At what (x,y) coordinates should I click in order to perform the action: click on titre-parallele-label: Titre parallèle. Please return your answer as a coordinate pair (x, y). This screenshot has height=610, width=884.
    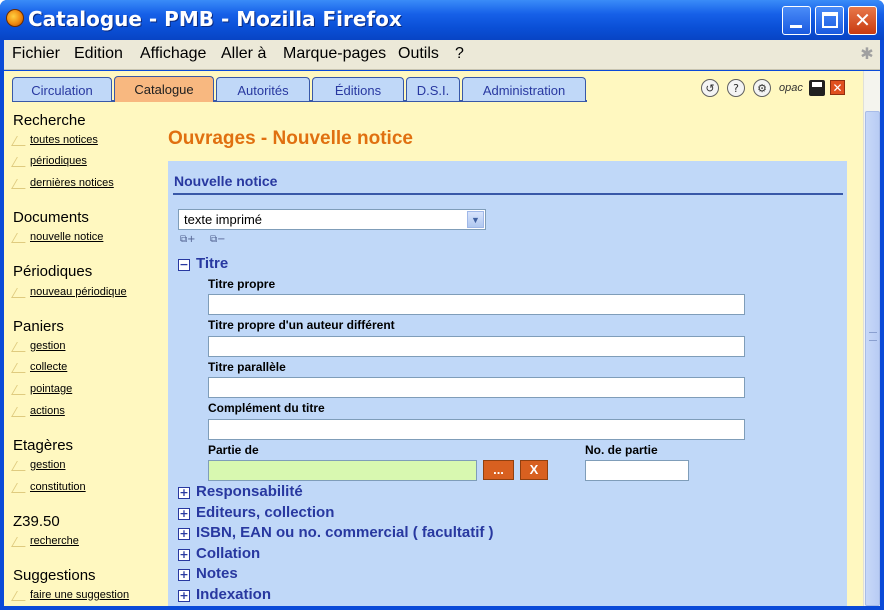
    Looking at the image, I should click on (247, 367).